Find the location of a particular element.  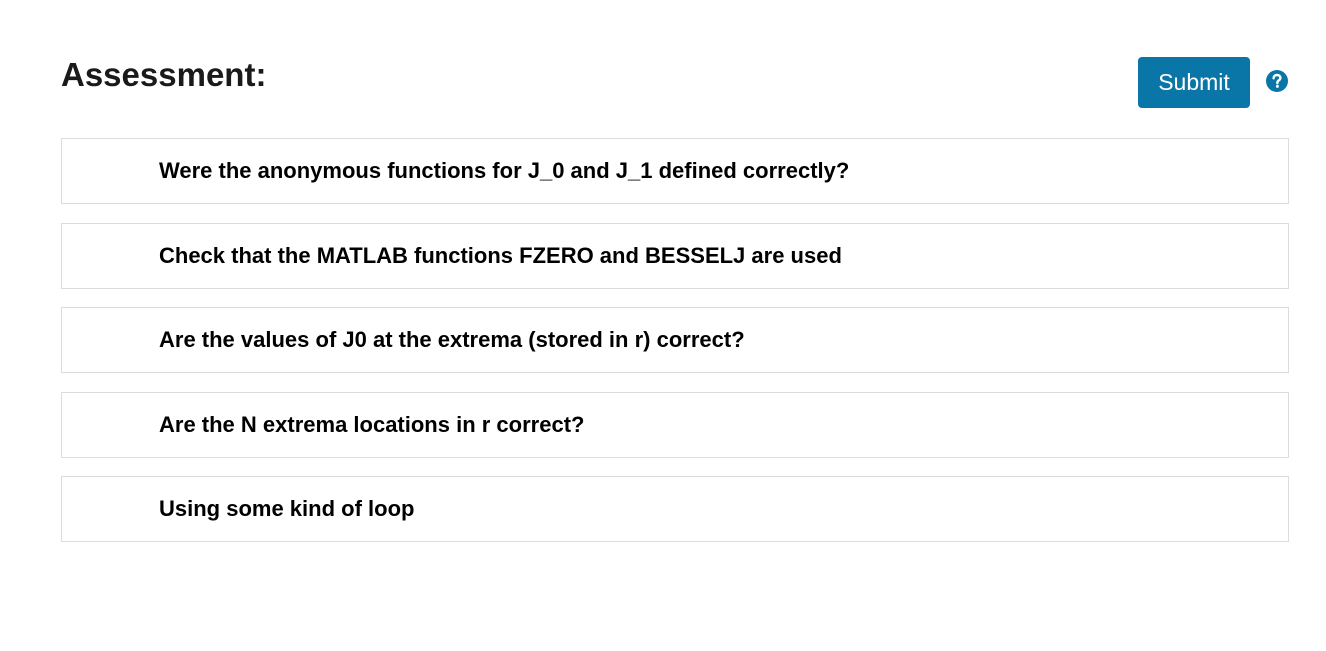

help-icon is located at coordinates (1277, 81).